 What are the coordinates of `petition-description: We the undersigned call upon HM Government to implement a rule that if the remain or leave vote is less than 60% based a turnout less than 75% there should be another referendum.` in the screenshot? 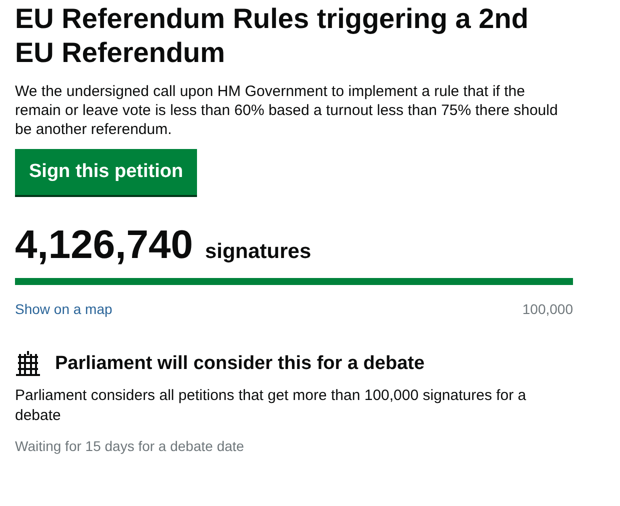 It's located at (287, 110).